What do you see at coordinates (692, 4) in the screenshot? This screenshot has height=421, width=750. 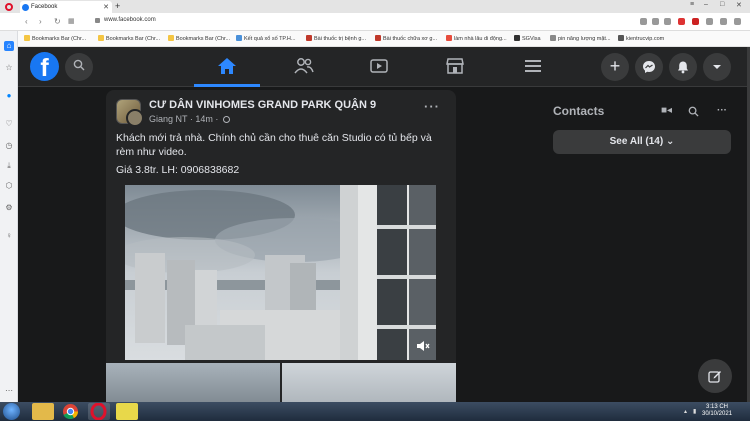 I see `menu-icon: ≡` at bounding box center [692, 4].